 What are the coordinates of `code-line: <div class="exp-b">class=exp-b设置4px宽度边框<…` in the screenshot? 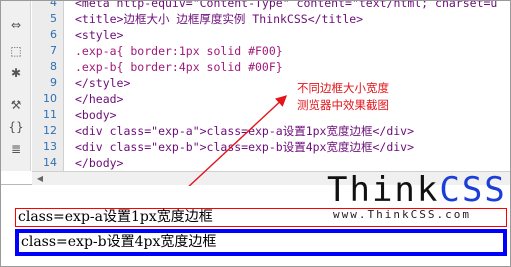 It's located at (245, 147).